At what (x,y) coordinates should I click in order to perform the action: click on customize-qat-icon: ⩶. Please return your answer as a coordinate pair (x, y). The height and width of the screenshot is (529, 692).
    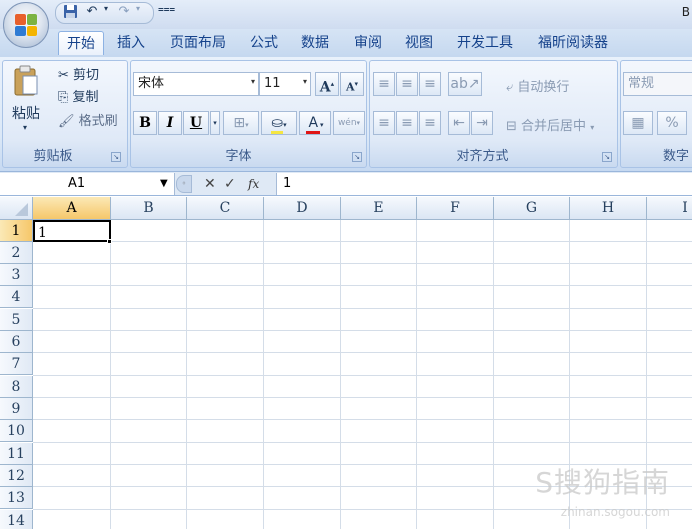
    Looking at the image, I should click on (166, 13).